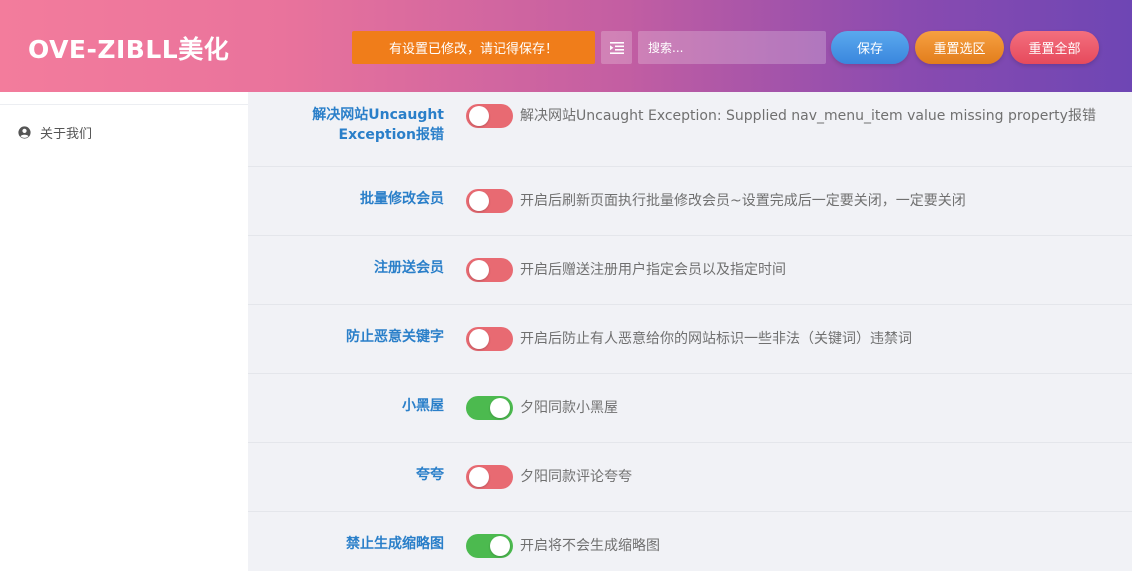 Image resolution: width=1132 pixels, height=571 pixels. Describe the element at coordinates (378, 115) in the screenshot. I see `setting-label-line: 解决网站Uncaught` at that location.